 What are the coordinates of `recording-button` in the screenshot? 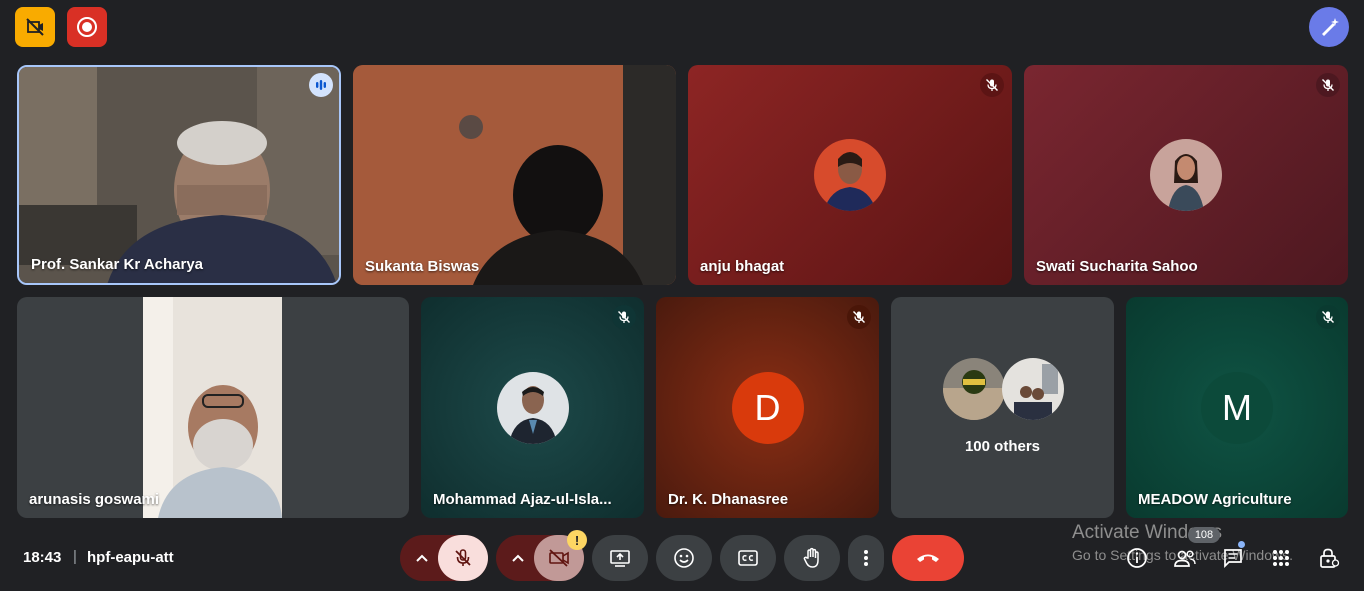 It's located at (87, 27).